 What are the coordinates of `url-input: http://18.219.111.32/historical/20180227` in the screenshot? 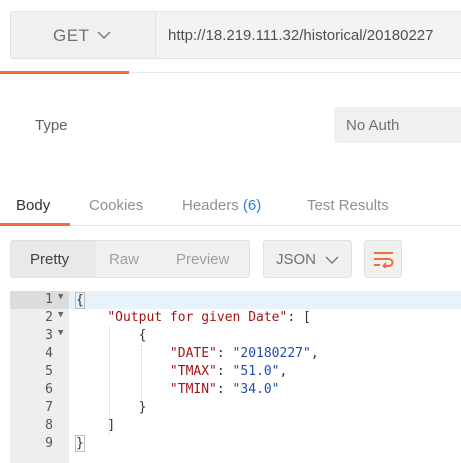 It's located at (308, 35).